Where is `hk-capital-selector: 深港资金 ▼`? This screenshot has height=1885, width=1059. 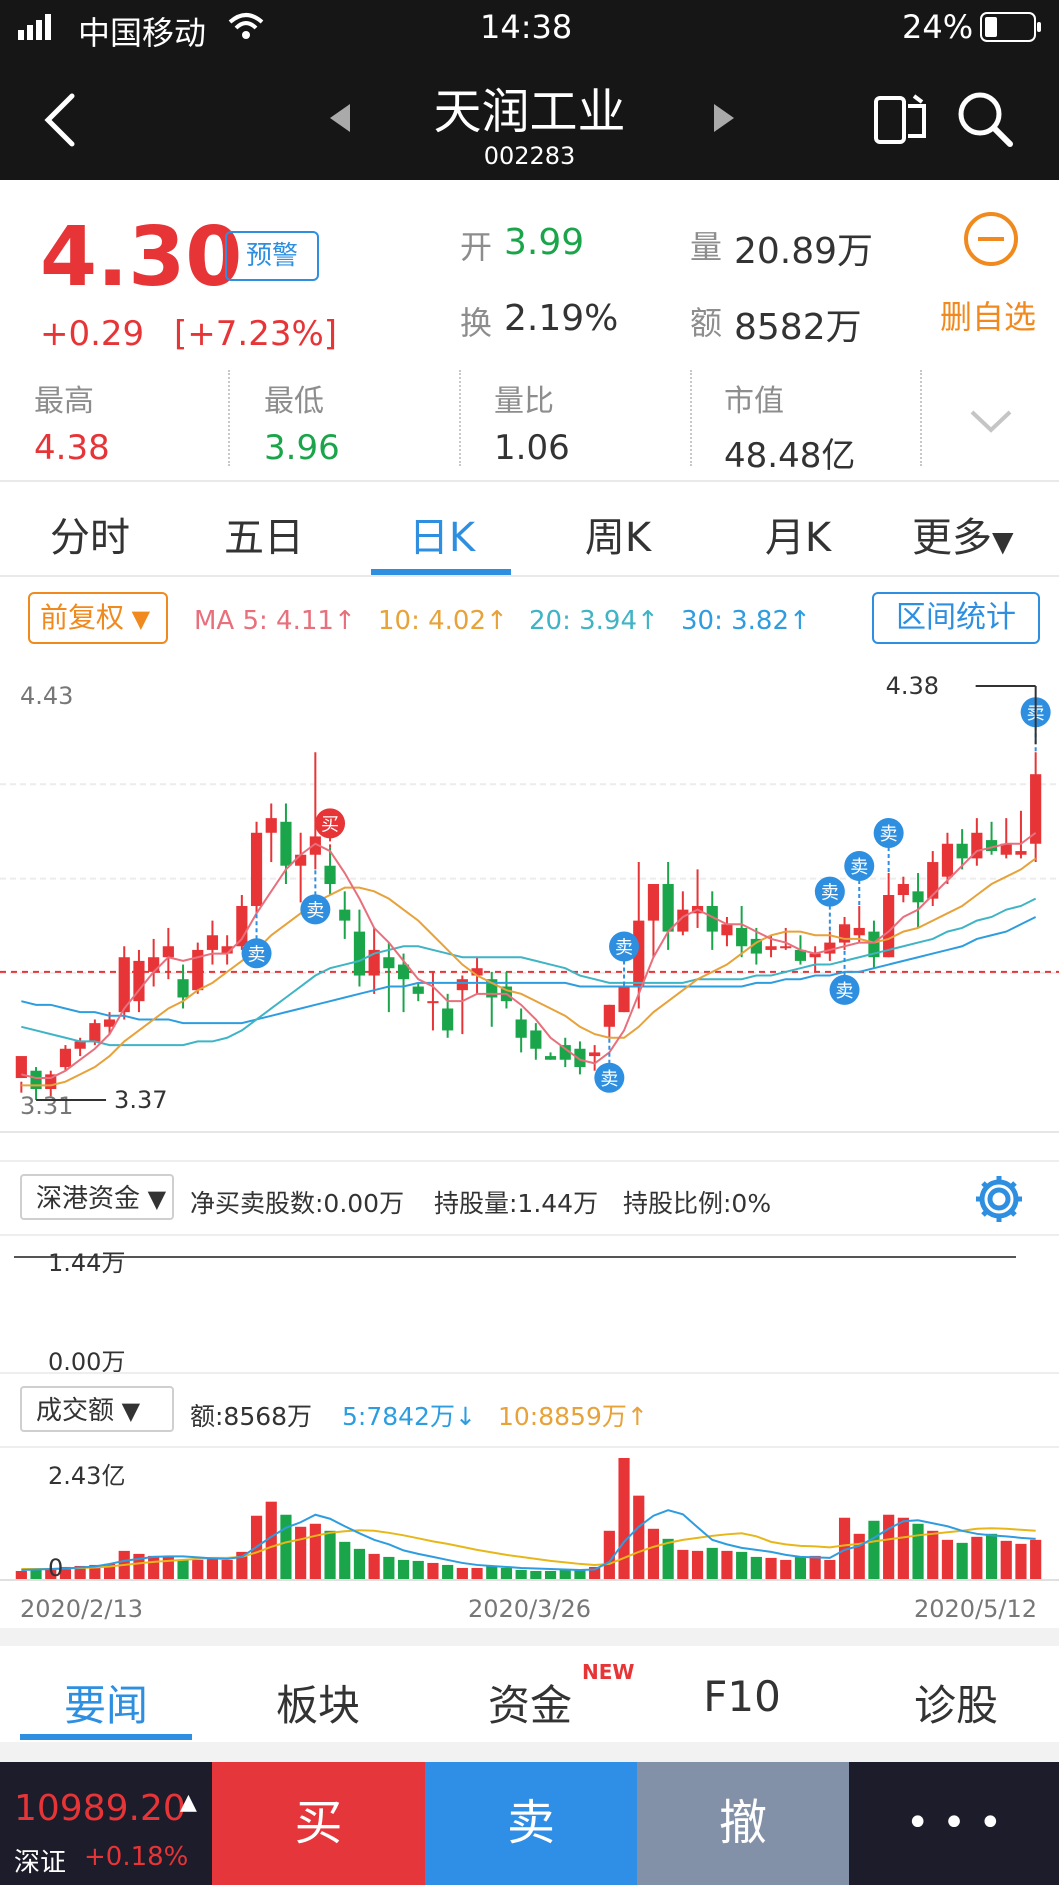 hk-capital-selector: 深港资金 ▼ is located at coordinates (97, 1197).